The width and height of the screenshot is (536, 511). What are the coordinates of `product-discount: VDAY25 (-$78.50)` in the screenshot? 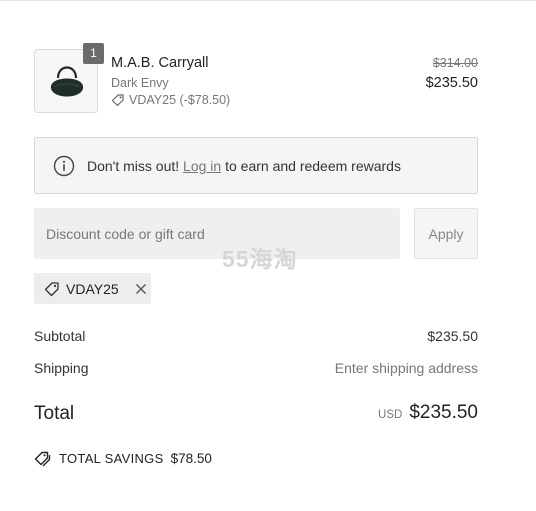 It's located at (170, 100).